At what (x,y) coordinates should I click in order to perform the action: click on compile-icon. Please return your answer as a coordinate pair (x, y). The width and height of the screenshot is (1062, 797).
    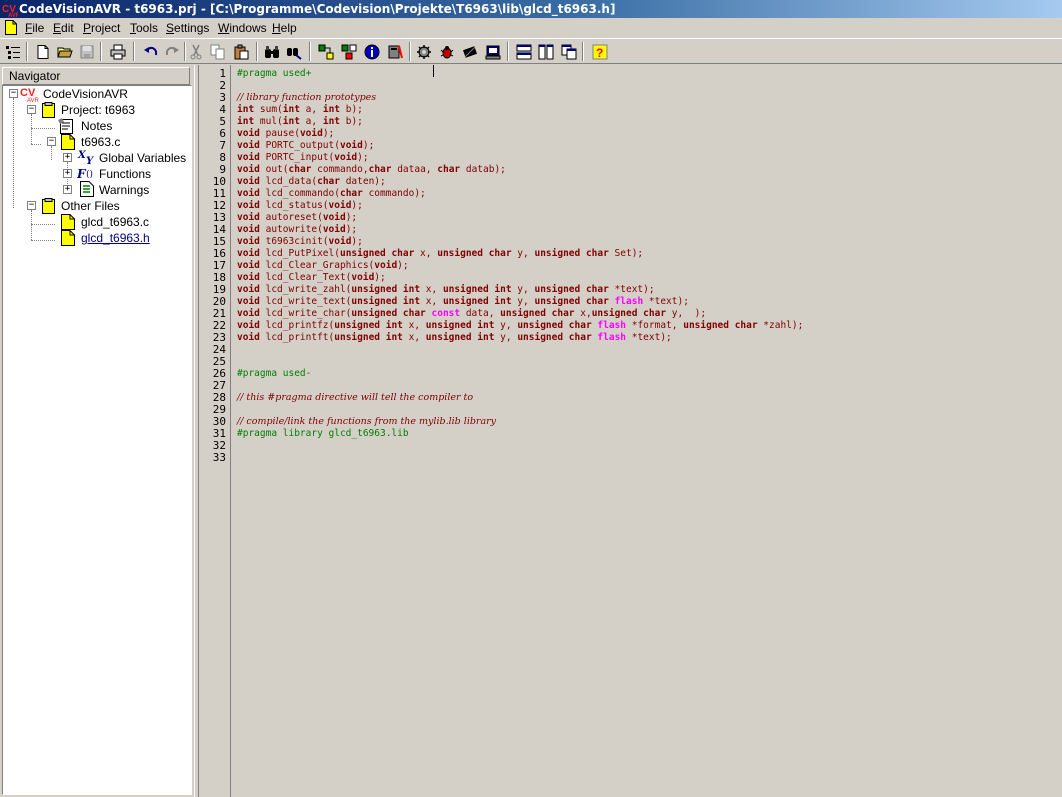
    Looking at the image, I should click on (349, 51).